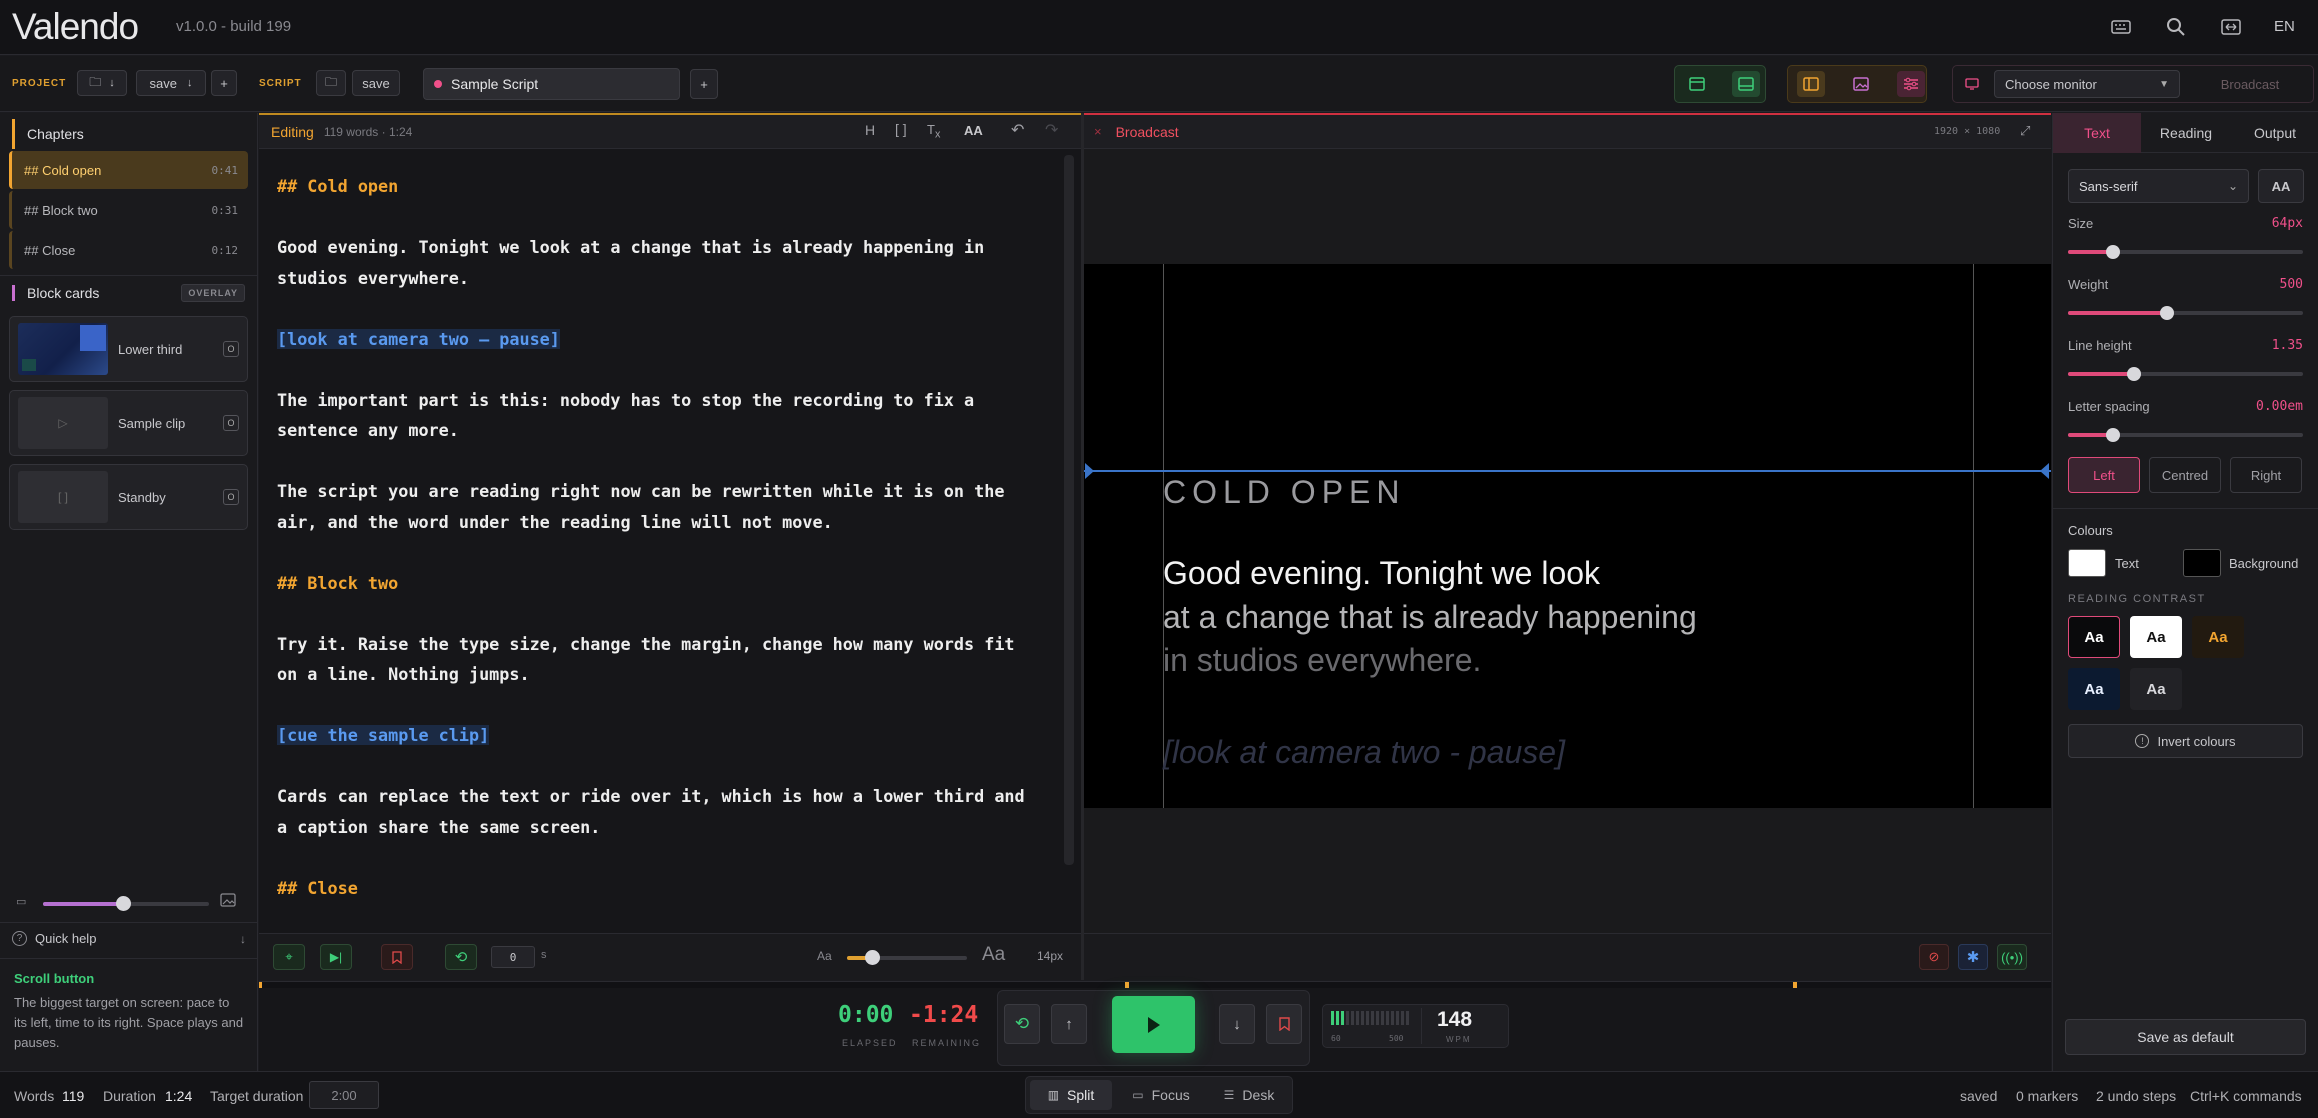 This screenshot has width=2318, height=1118. What do you see at coordinates (1811, 84) in the screenshot?
I see `sidebar-toggle-icon` at bounding box center [1811, 84].